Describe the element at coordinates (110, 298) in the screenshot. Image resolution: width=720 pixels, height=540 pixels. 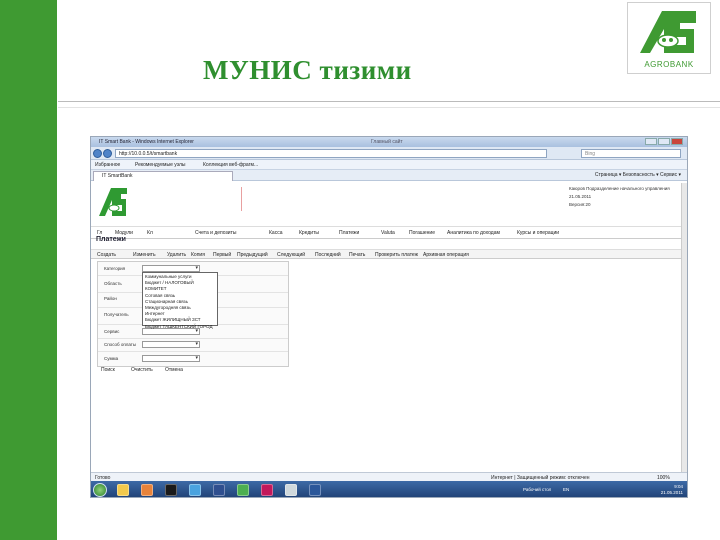
I see `label-district: Район` at that location.